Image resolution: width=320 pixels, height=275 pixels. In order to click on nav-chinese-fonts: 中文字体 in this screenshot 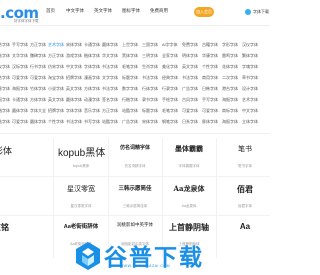, I will do `click(75, 11)`.